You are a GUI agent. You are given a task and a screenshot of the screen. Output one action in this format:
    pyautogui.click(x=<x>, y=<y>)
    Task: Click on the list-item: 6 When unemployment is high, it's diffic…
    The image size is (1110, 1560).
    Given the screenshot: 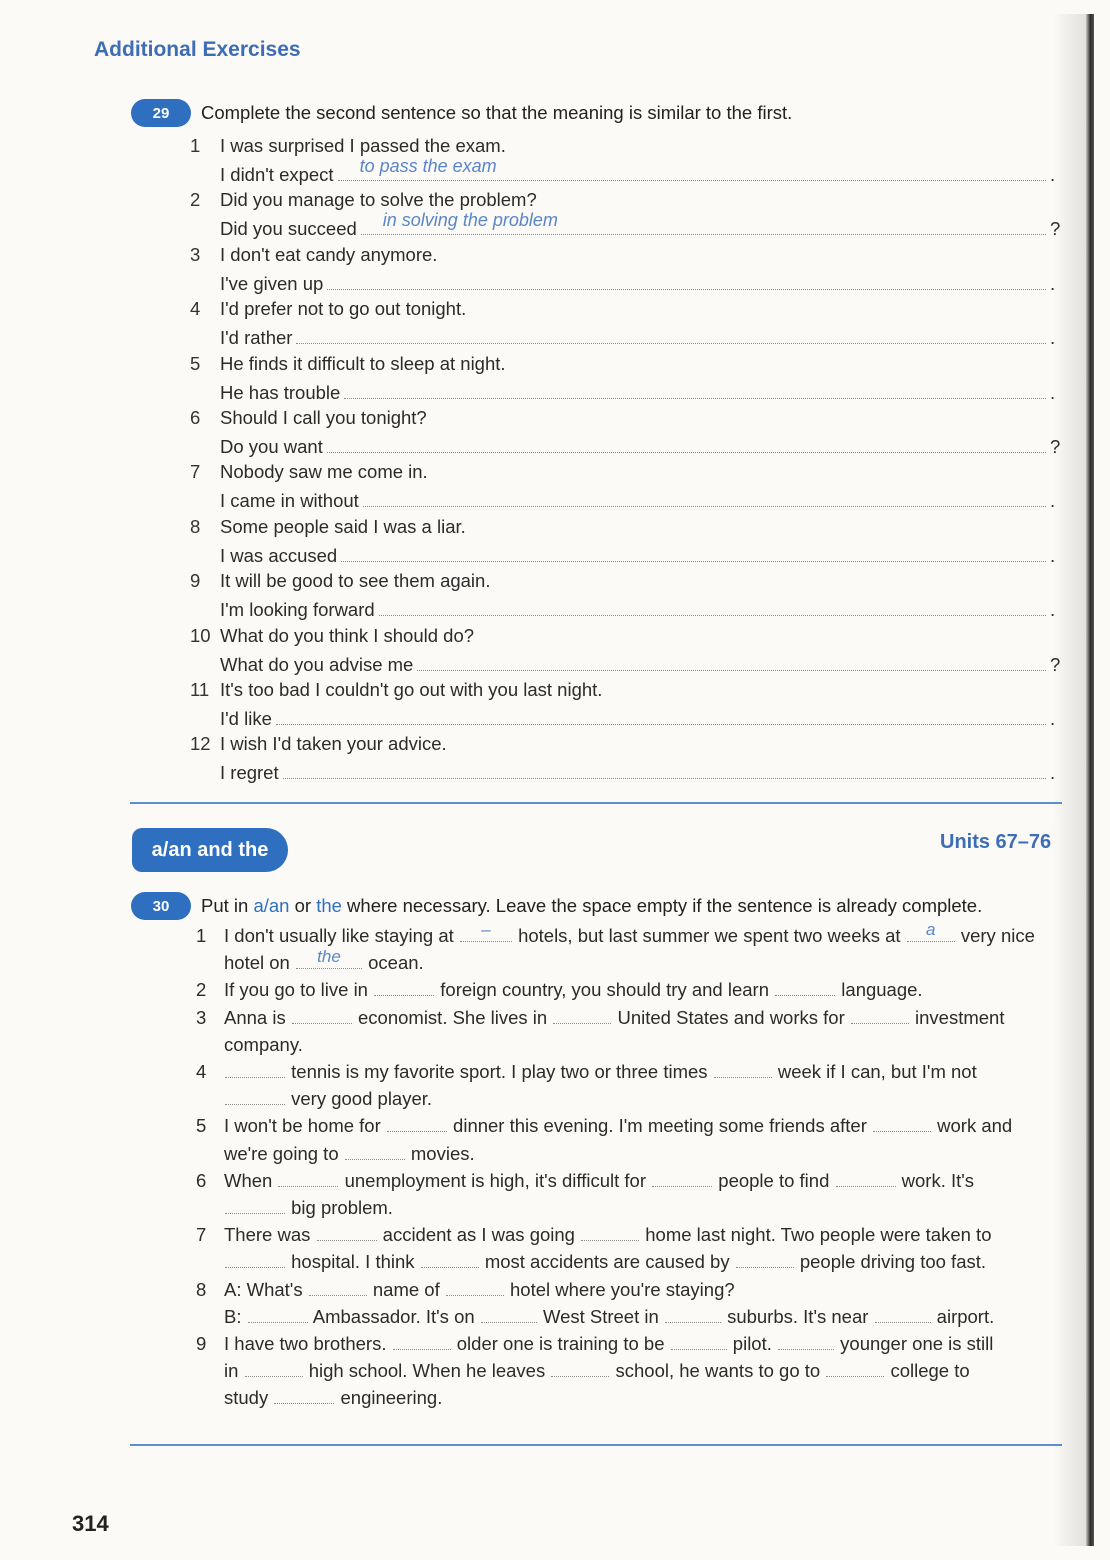 What is the action you would take?
    pyautogui.click(x=585, y=1193)
    